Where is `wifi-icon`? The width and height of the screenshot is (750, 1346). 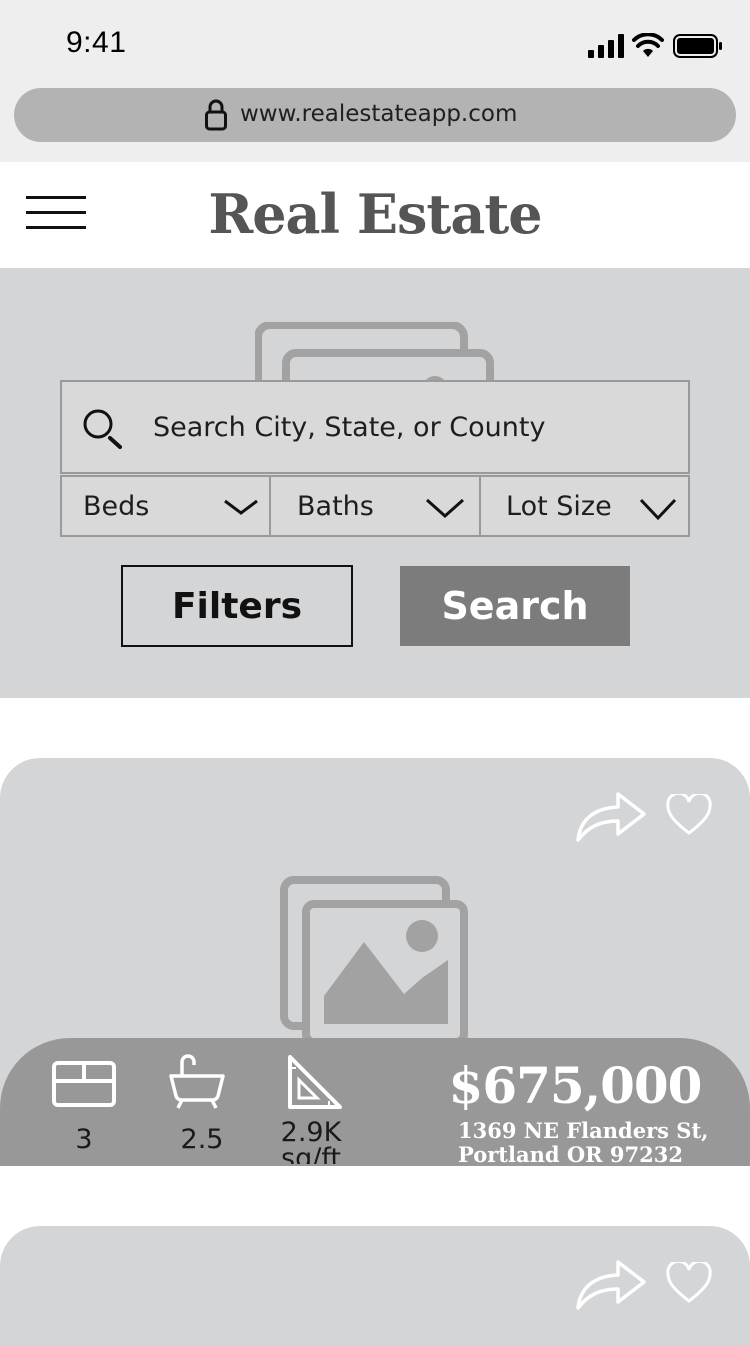 wifi-icon is located at coordinates (648, 45).